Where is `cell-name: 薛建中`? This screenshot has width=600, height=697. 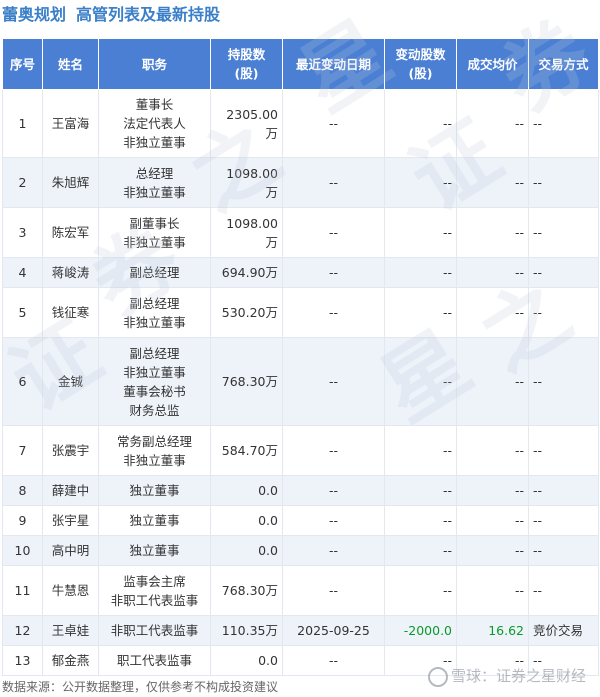
cell-name: 薛建中 is located at coordinates (70, 490).